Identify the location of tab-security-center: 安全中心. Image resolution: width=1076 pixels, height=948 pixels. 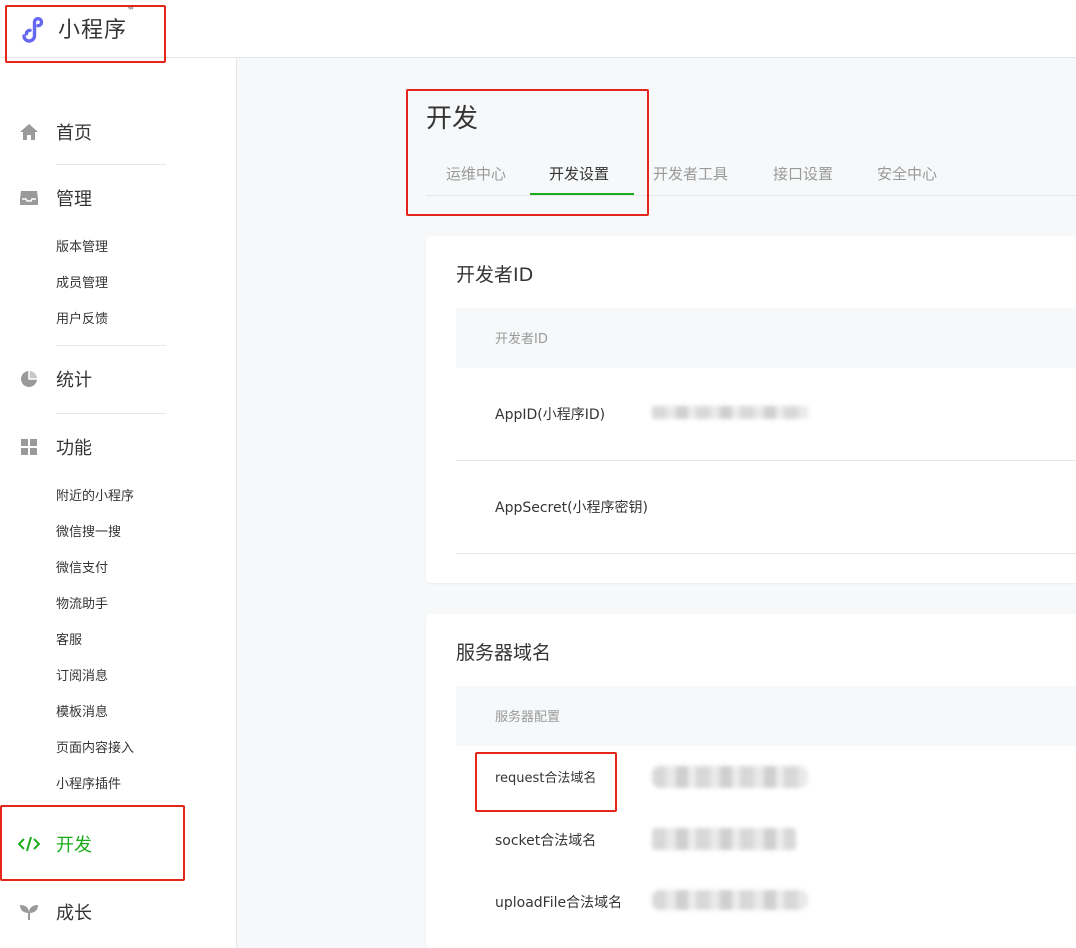
(907, 173).